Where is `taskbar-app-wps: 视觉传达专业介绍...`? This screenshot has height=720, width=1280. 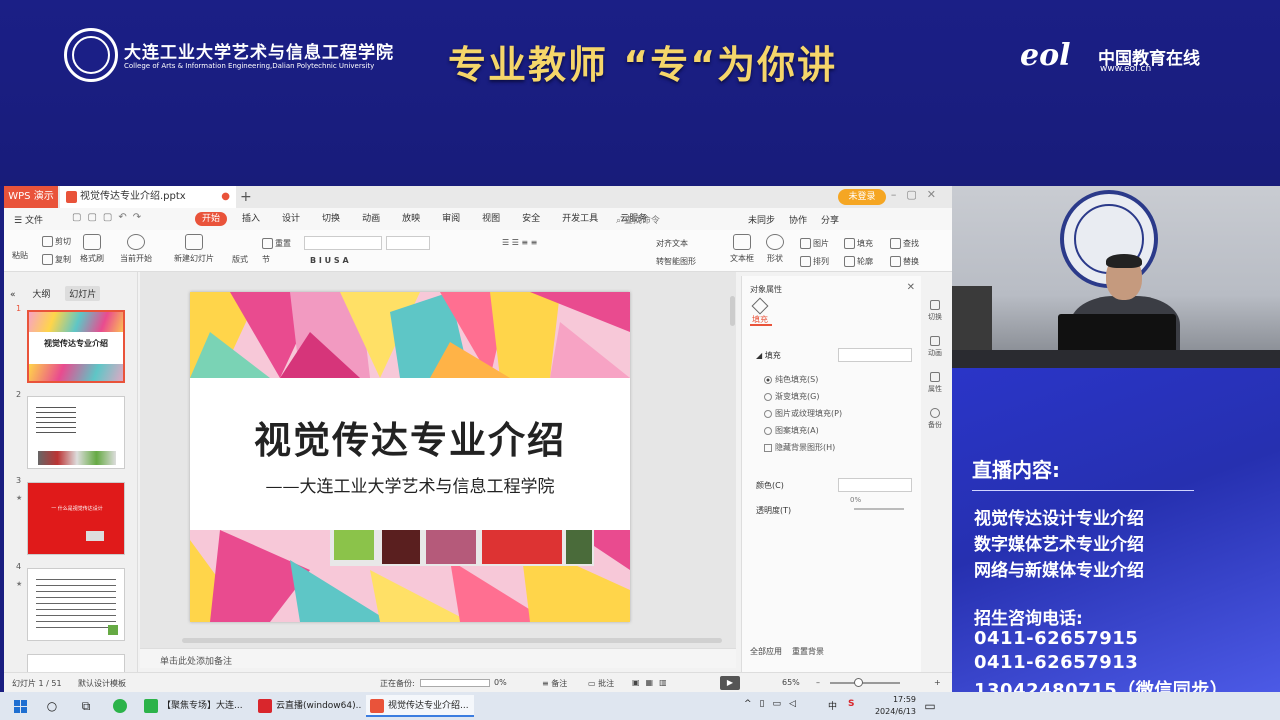 taskbar-app-wps: 视觉传达专业介绍... is located at coordinates (420, 706).